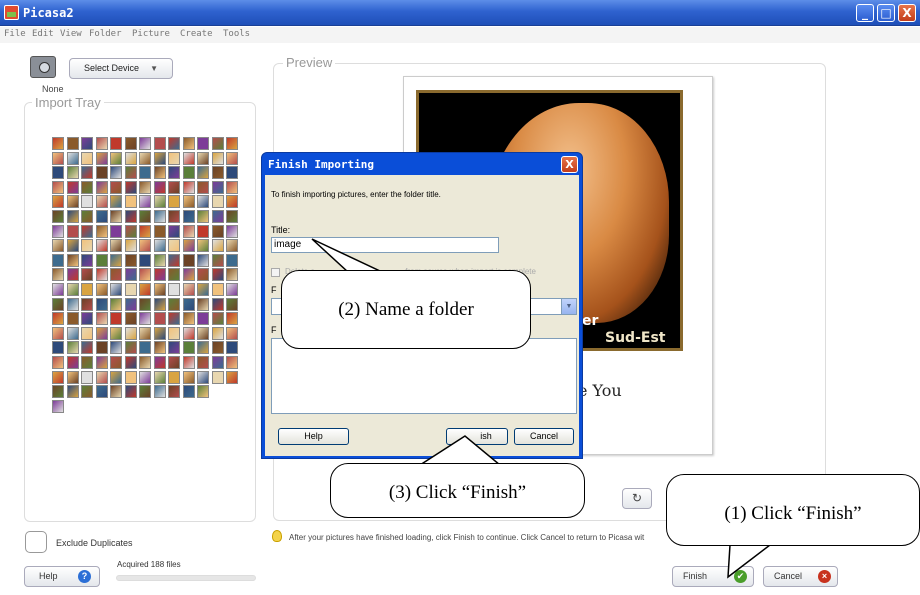  I want to click on dialog-close-button: X, so click(569, 164).